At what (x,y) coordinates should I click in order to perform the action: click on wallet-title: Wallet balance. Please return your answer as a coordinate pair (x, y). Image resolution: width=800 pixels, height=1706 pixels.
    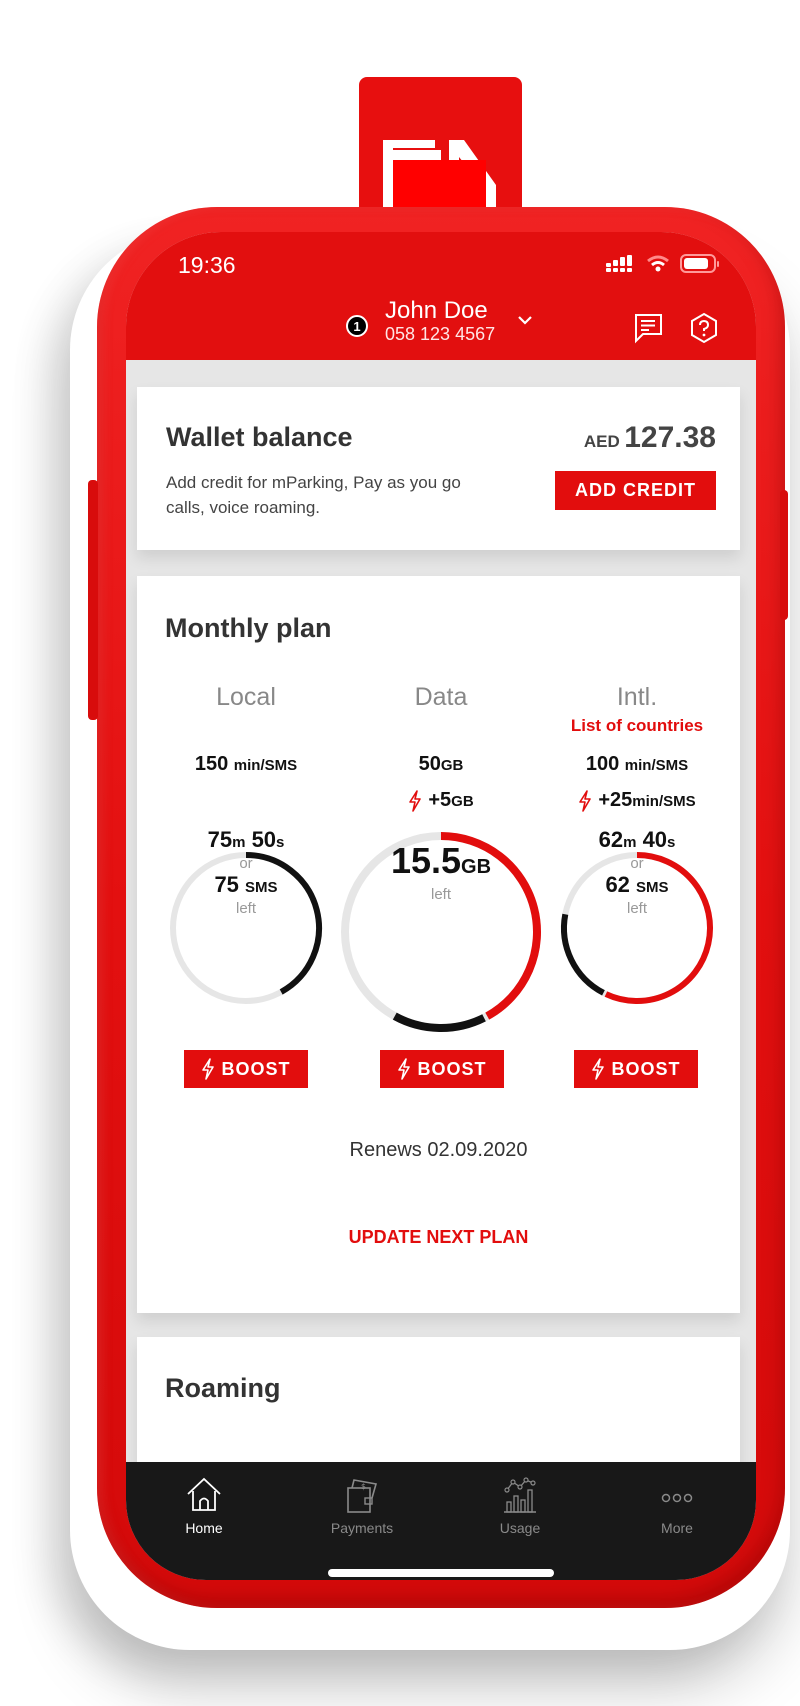
    Looking at the image, I should click on (259, 437).